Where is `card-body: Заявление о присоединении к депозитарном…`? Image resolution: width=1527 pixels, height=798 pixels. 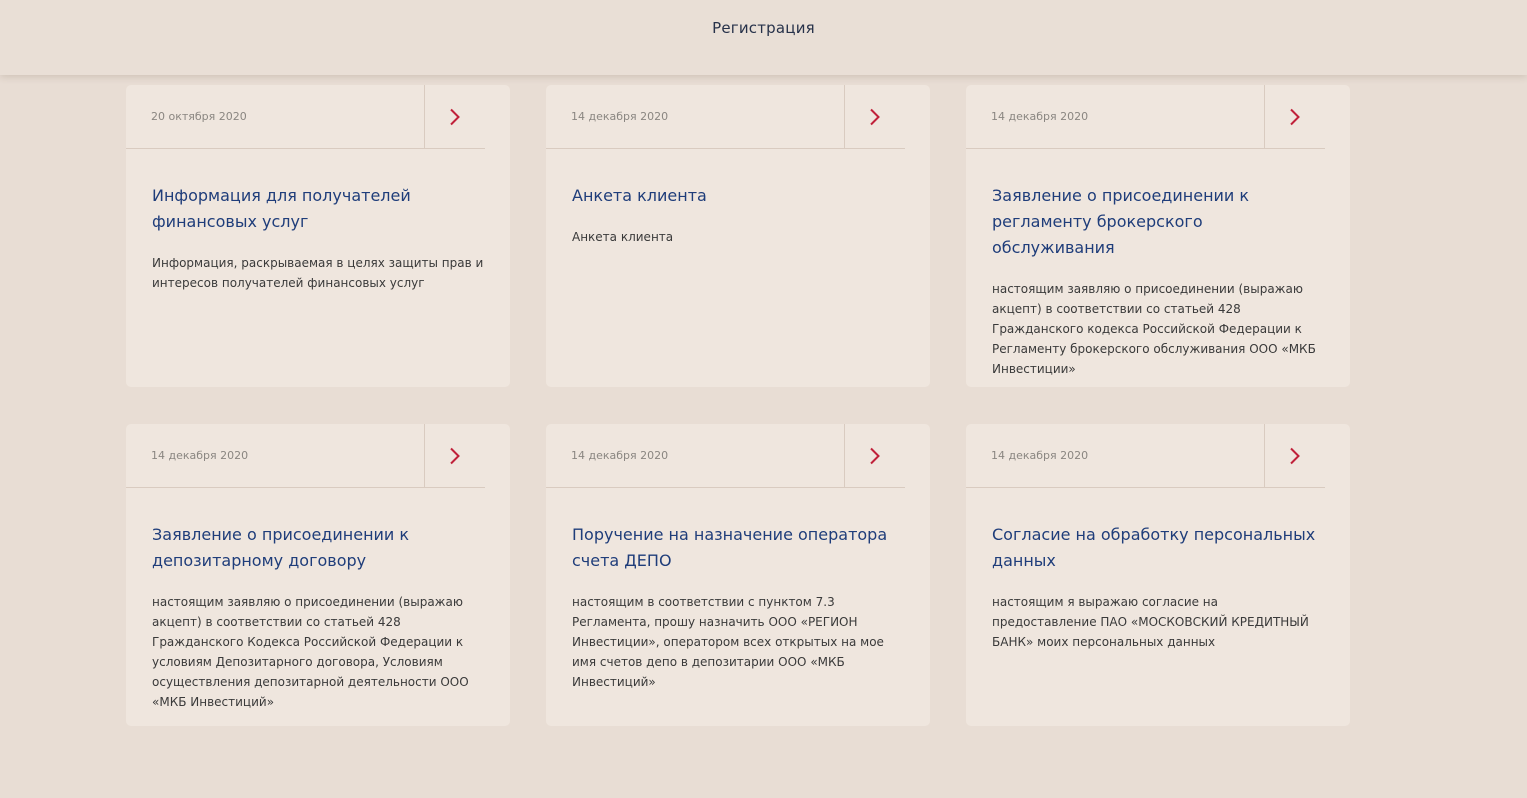
card-body: Заявление о присоединении к депозитарном… is located at coordinates (318, 600).